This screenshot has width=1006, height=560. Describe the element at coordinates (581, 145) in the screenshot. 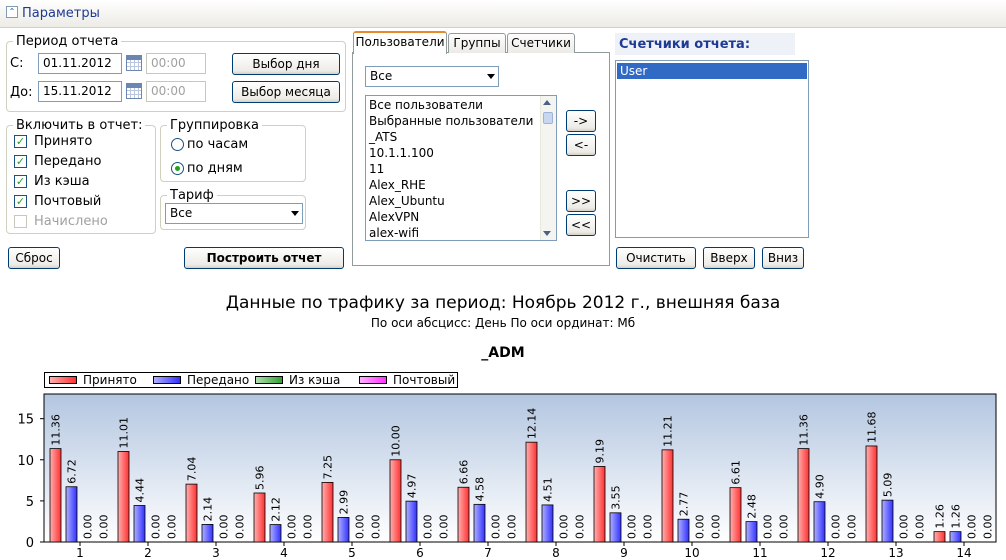

I see `remove-selected-button: <-` at that location.